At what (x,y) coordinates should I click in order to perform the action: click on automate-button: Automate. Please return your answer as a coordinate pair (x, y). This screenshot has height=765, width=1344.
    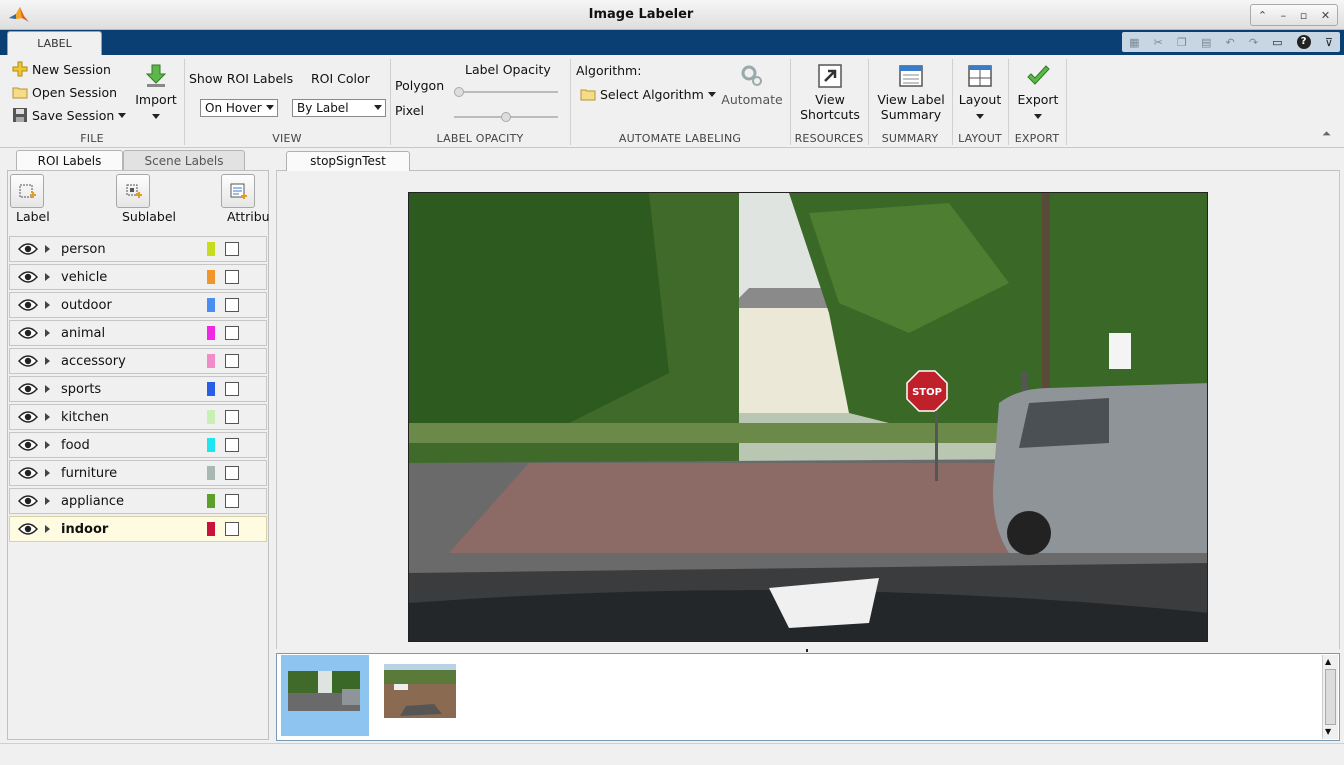
    Looking at the image, I should click on (752, 85).